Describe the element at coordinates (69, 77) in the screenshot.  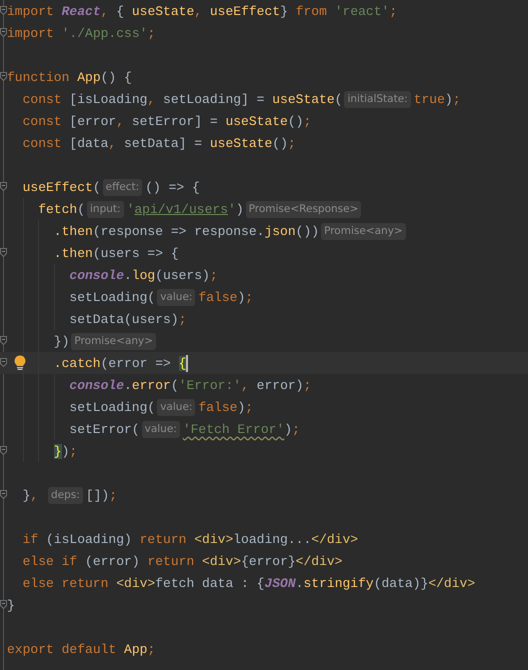
I see `code-text: function App() {` at that location.